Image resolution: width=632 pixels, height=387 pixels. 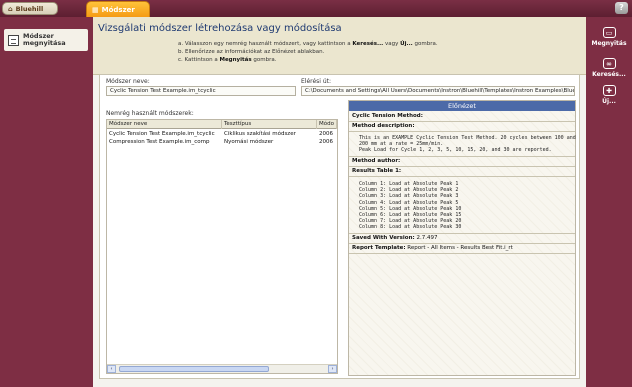 What do you see at coordinates (621, 8) in the screenshot?
I see `help-button: ?` at bounding box center [621, 8].